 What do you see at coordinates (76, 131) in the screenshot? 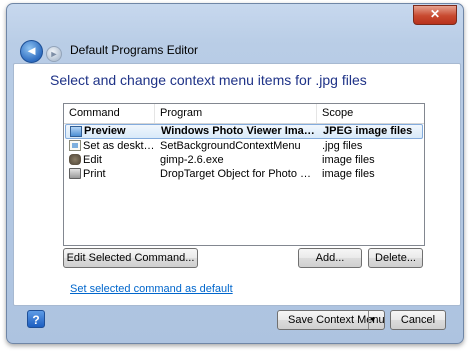
I see `photo-viewer-icon` at bounding box center [76, 131].